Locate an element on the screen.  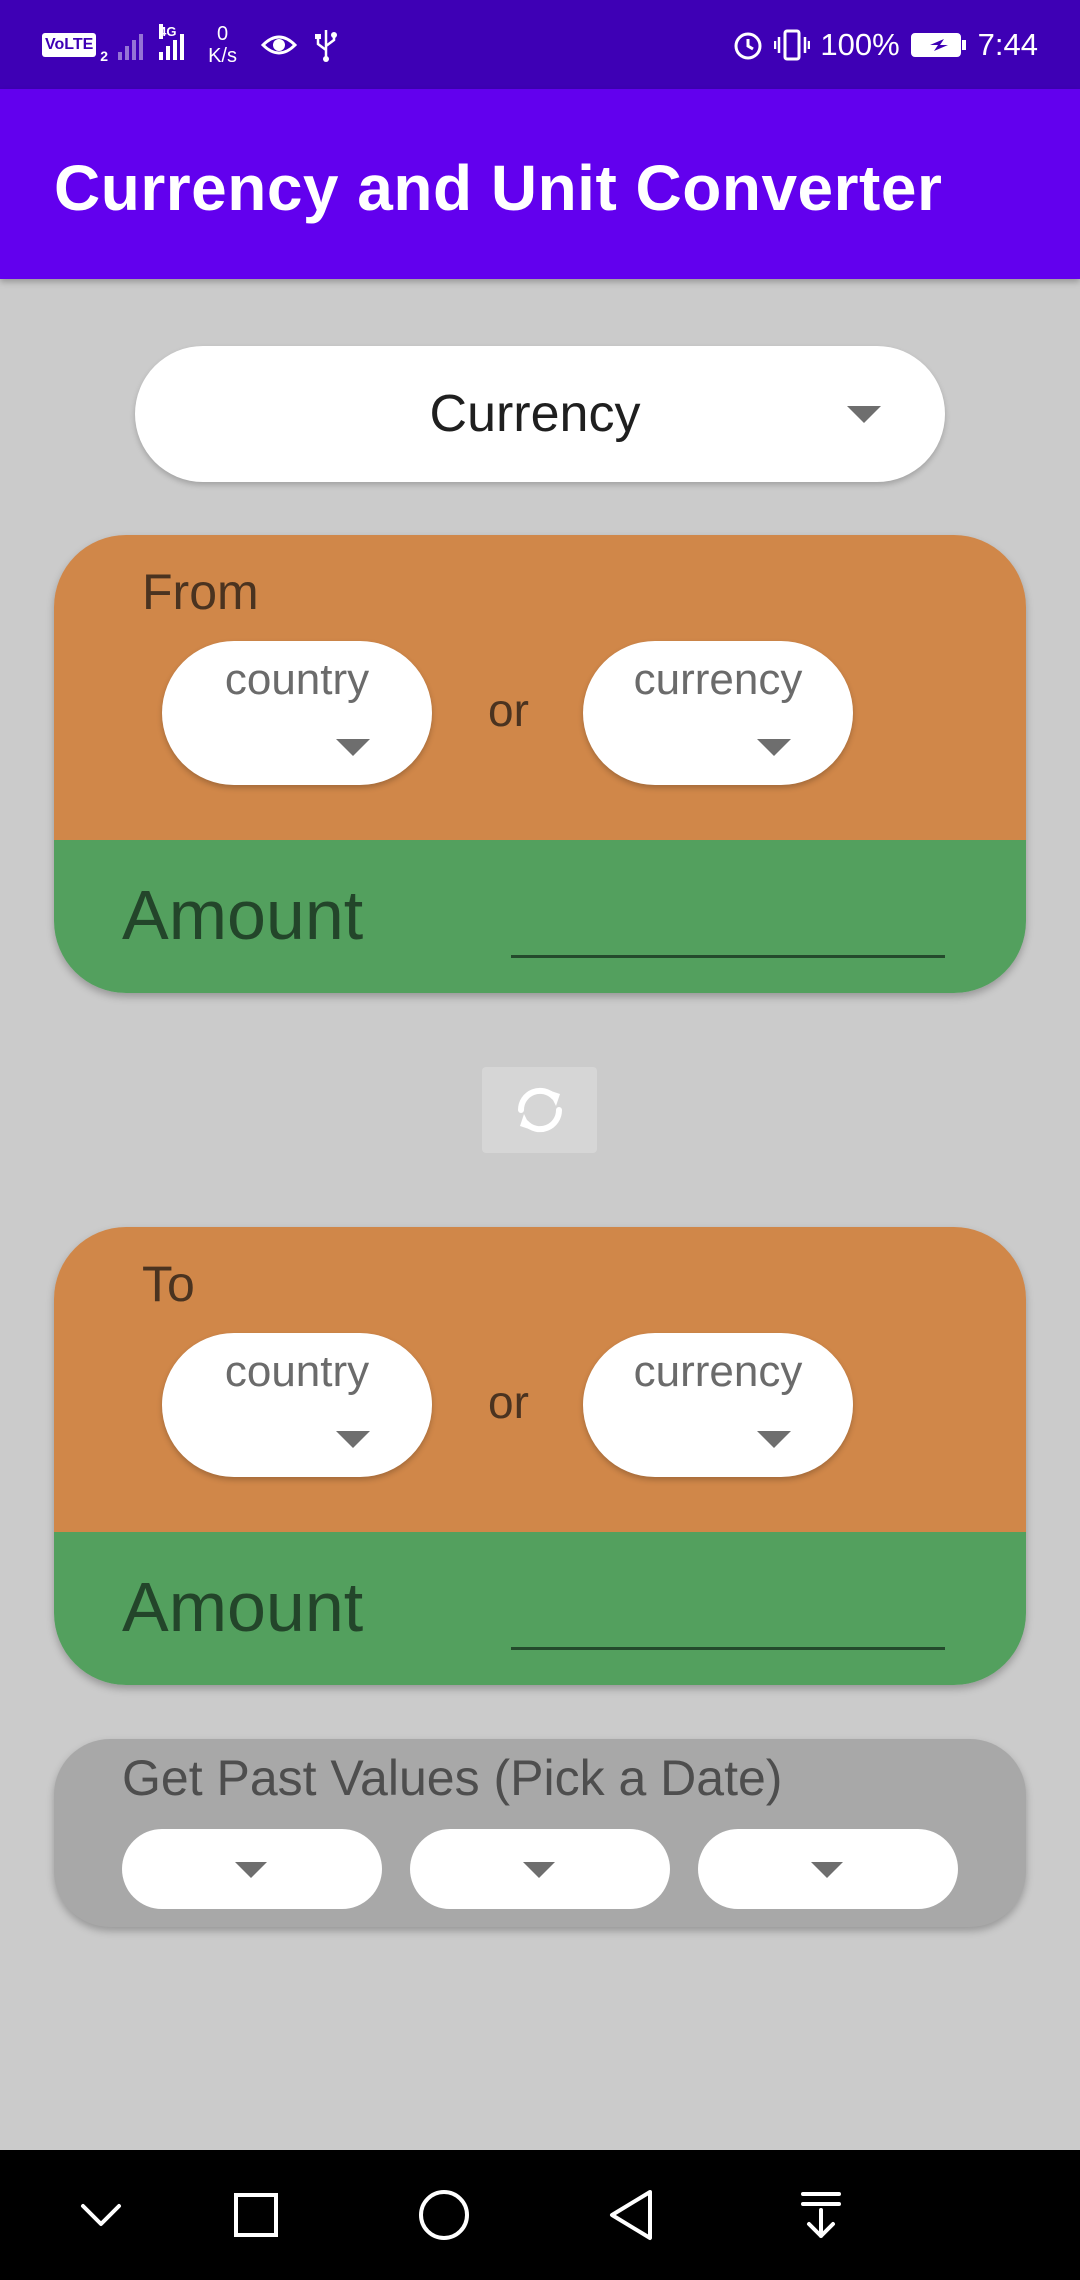
back-button is located at coordinates (631, 2215).